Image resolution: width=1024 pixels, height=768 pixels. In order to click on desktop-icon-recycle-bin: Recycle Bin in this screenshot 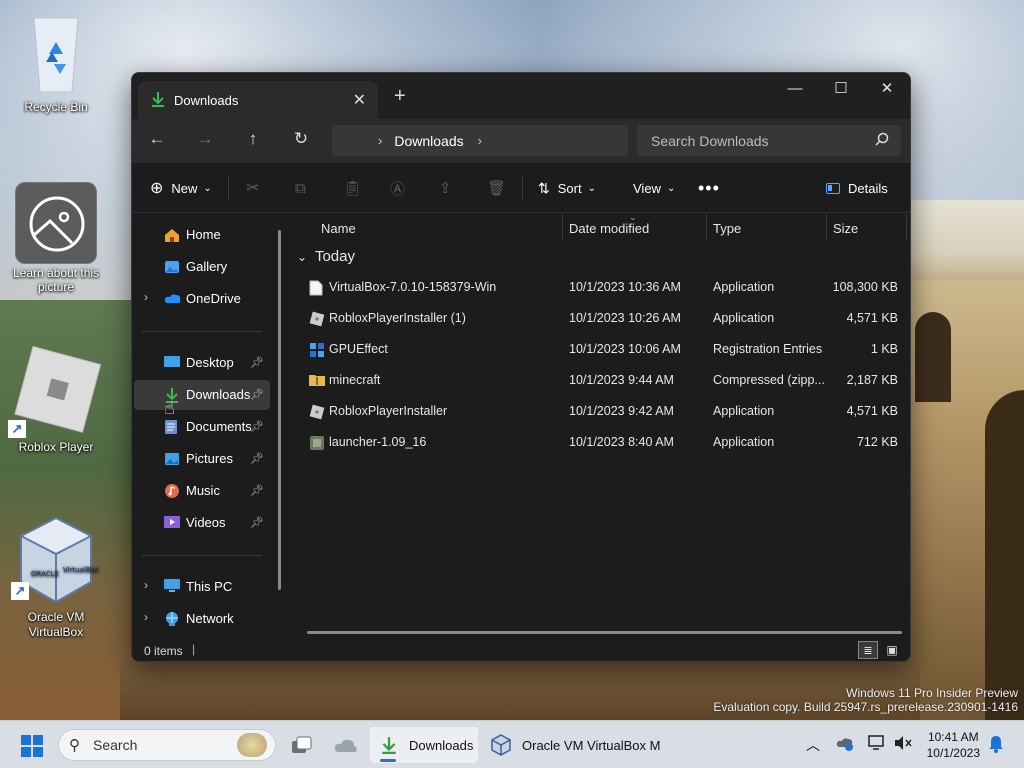, I will do `click(56, 63)`.